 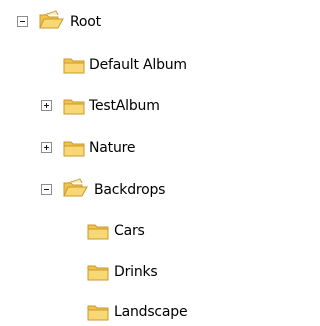 I want to click on tree-node-landscape: Landscape, so click(x=123, y=312).